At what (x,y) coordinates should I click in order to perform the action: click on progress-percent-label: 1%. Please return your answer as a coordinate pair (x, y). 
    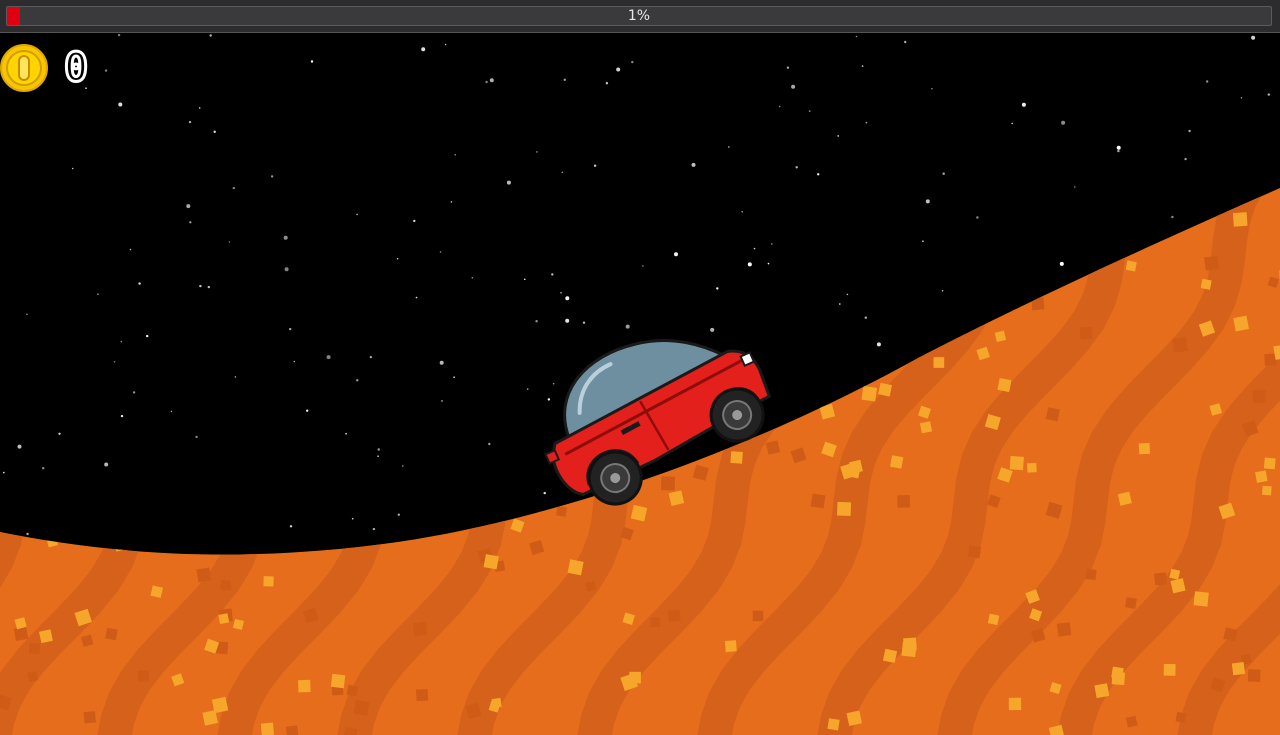
    Looking at the image, I should click on (639, 16).